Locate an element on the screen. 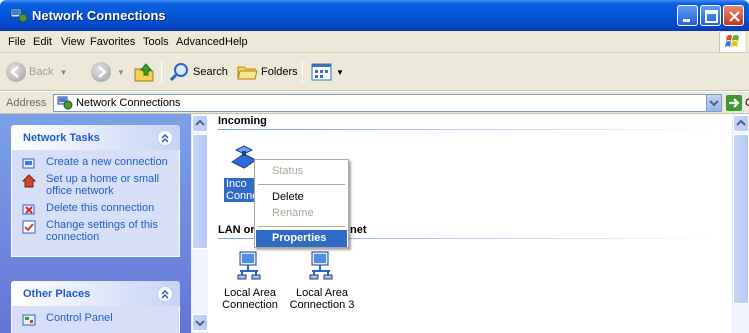  new-connection-icon is located at coordinates (28, 163).